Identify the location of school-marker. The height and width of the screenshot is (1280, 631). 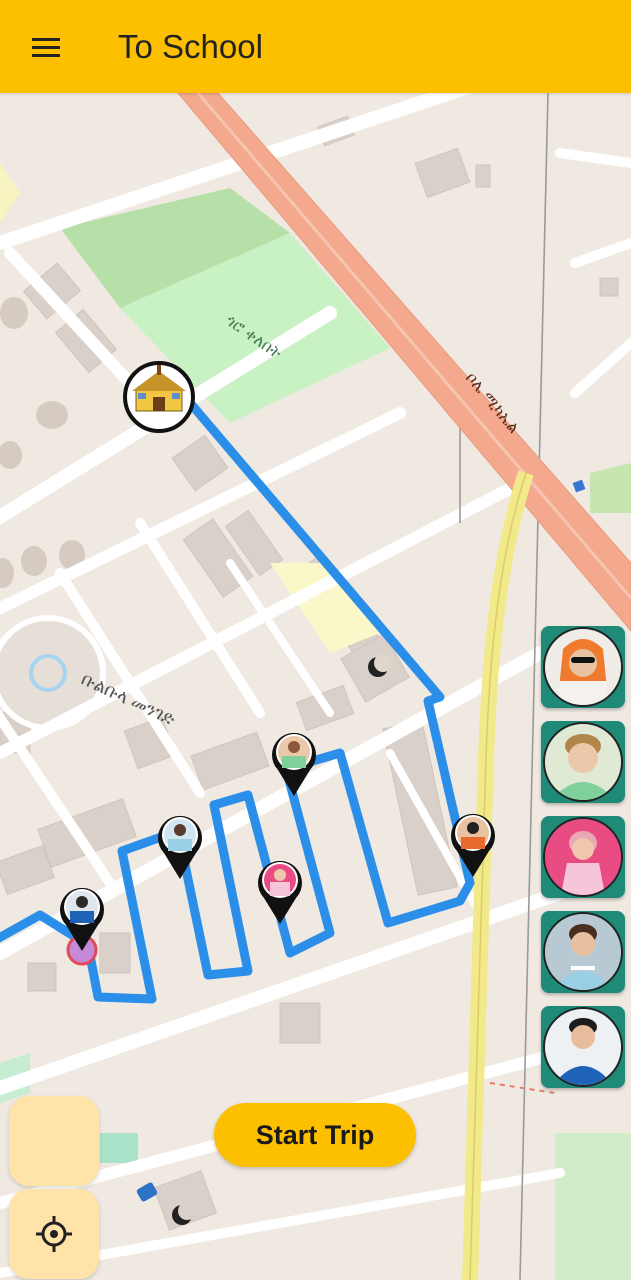
(159, 397).